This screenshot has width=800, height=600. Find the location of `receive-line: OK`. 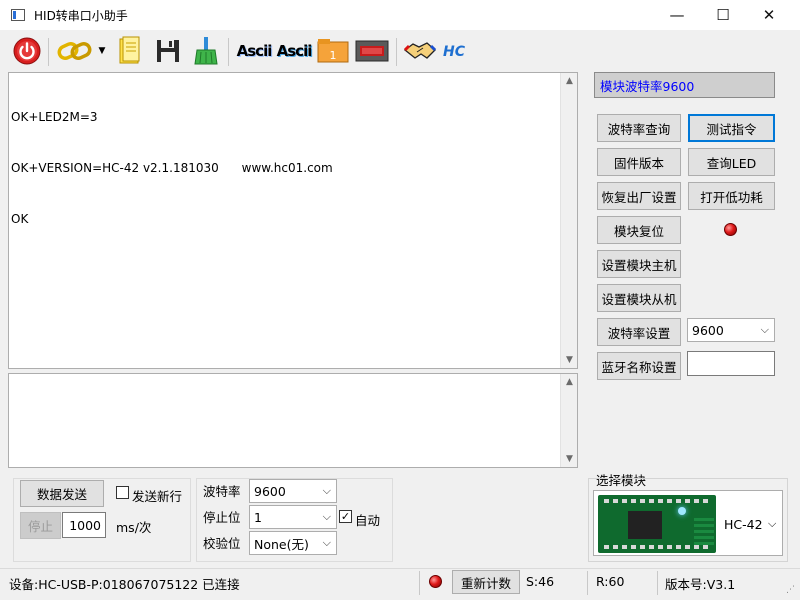

receive-line: OK is located at coordinates (20, 219).